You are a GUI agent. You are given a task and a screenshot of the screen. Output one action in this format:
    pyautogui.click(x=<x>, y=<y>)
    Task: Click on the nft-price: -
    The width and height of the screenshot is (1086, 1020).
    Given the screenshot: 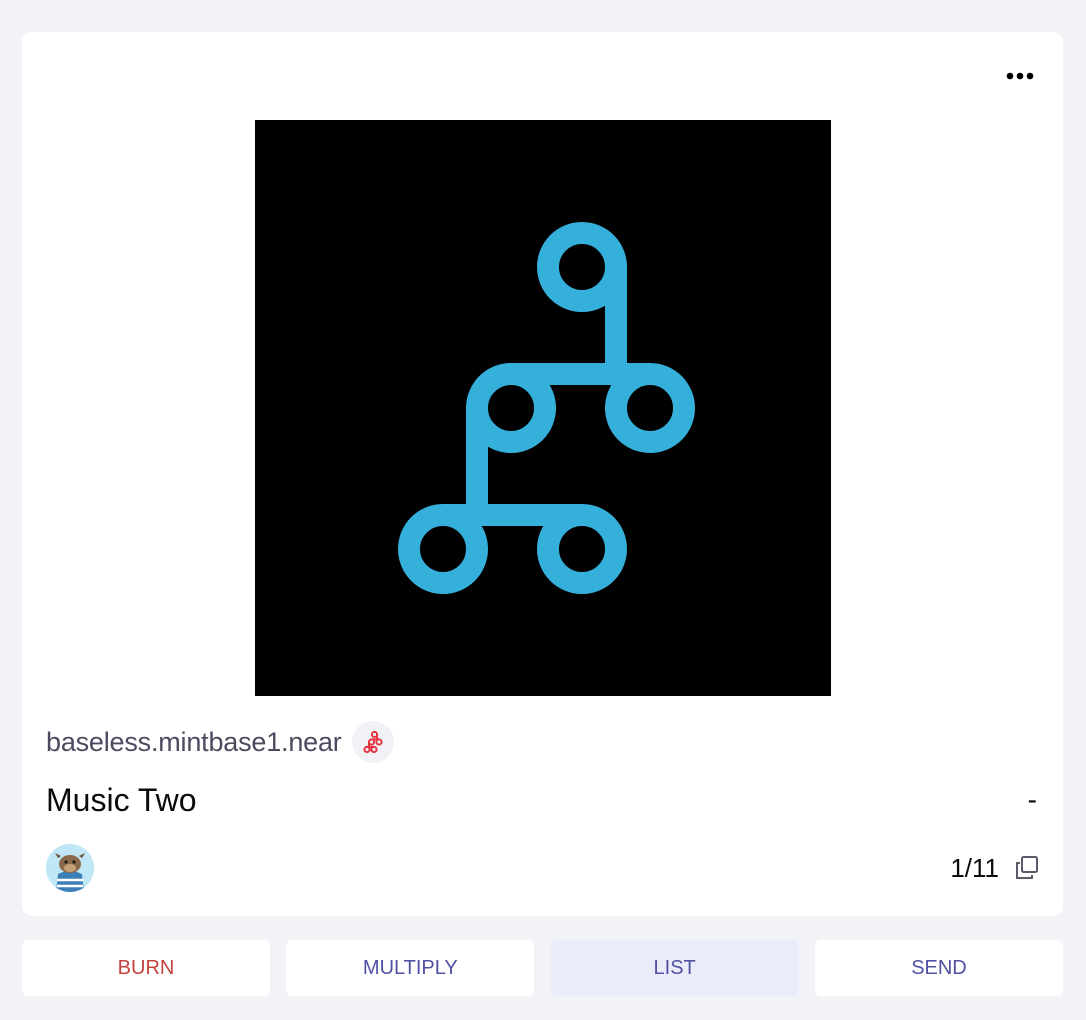 What is the action you would take?
    pyautogui.click(x=1032, y=799)
    